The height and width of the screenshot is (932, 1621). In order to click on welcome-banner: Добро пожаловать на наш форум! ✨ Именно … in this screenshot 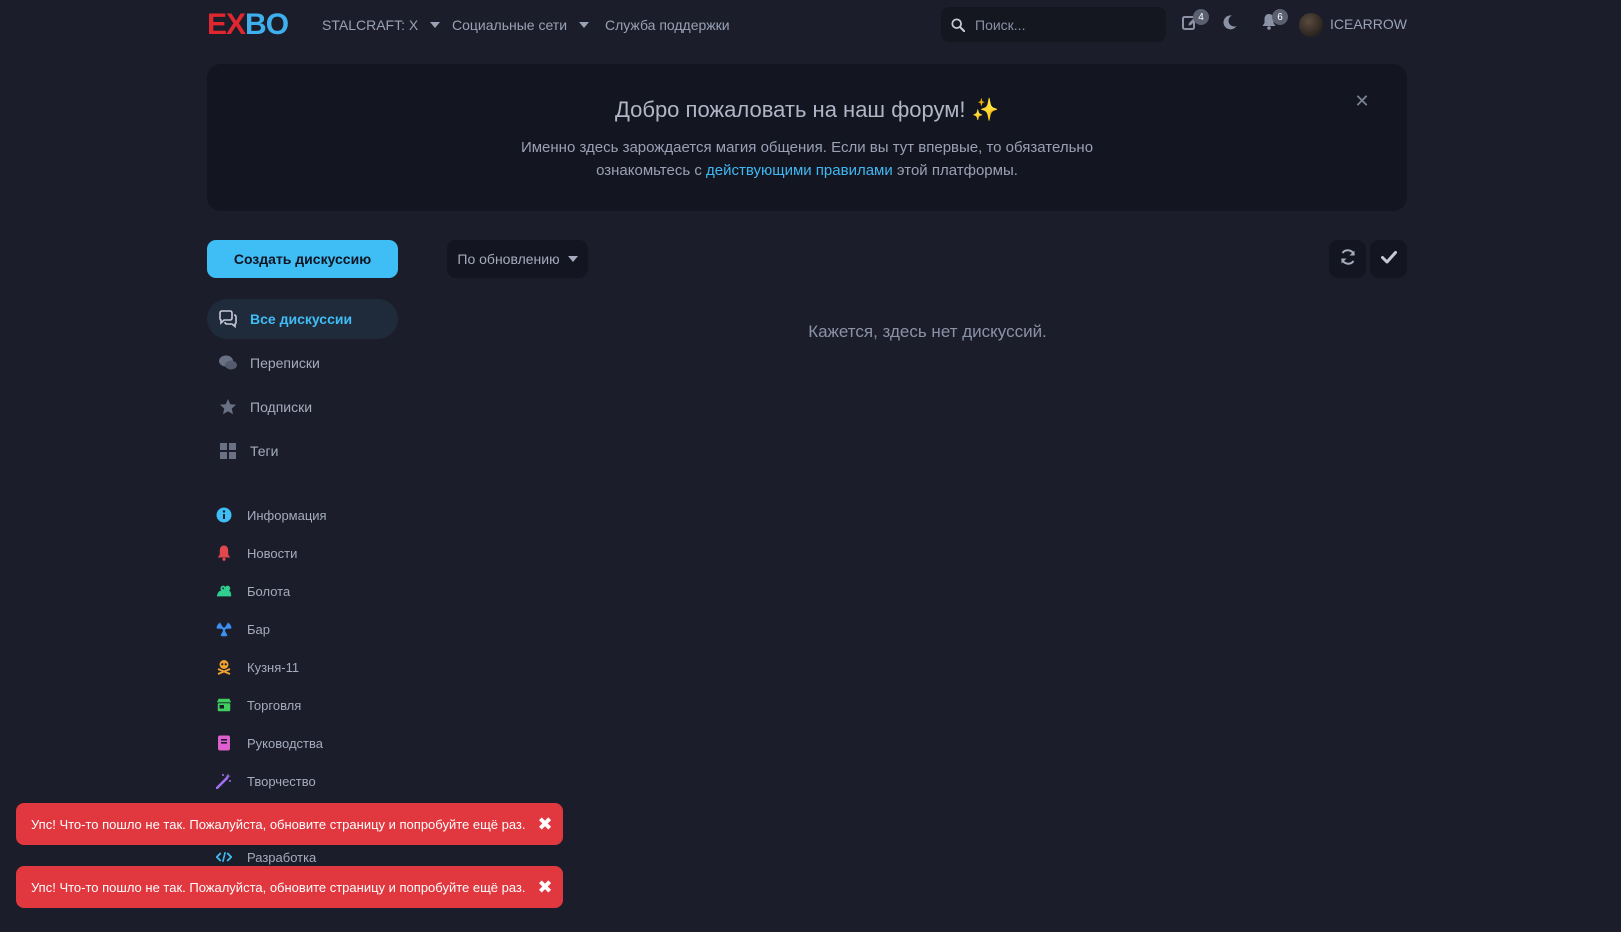, I will do `click(807, 137)`.